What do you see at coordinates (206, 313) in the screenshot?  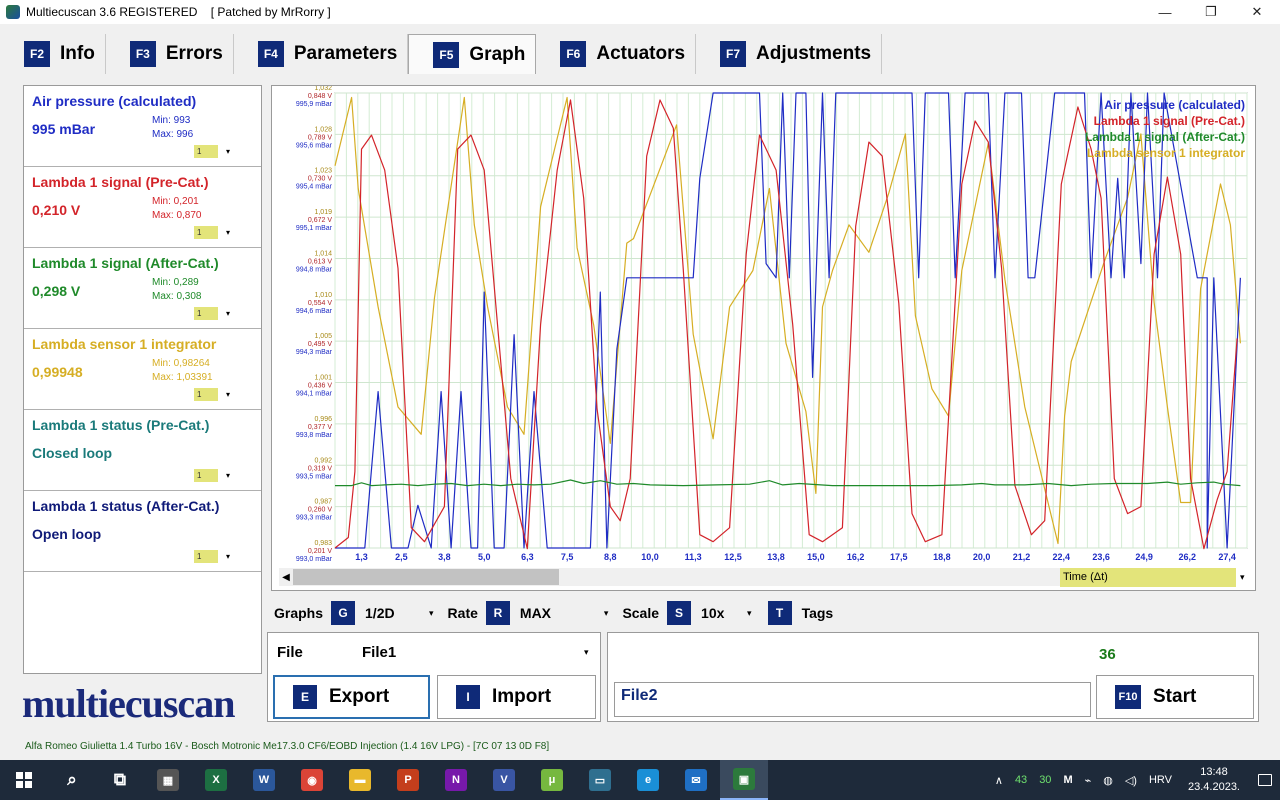 I see `graph-slot-value: 1` at bounding box center [206, 313].